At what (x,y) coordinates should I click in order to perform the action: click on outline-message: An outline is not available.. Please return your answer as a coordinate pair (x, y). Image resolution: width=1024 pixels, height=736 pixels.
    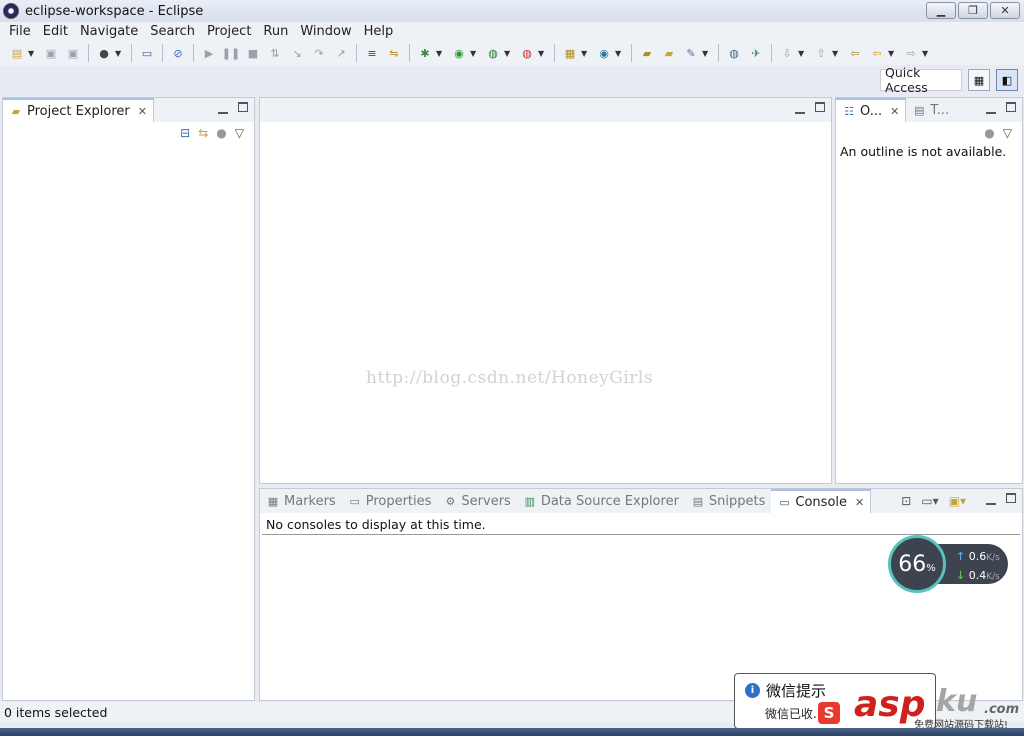
    Looking at the image, I should click on (923, 151).